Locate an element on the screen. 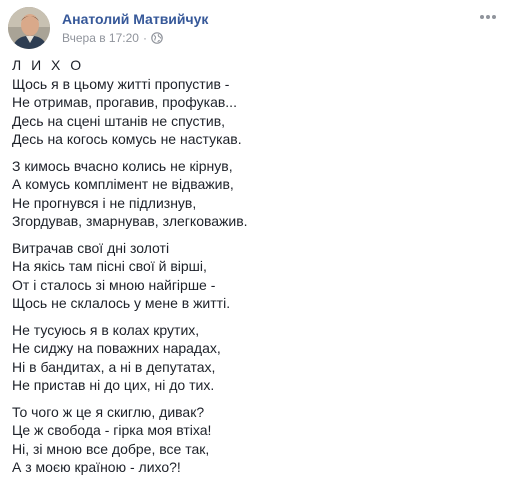  poem-line: Десь на сцені штанів не спустив, is located at coordinates (119, 120).